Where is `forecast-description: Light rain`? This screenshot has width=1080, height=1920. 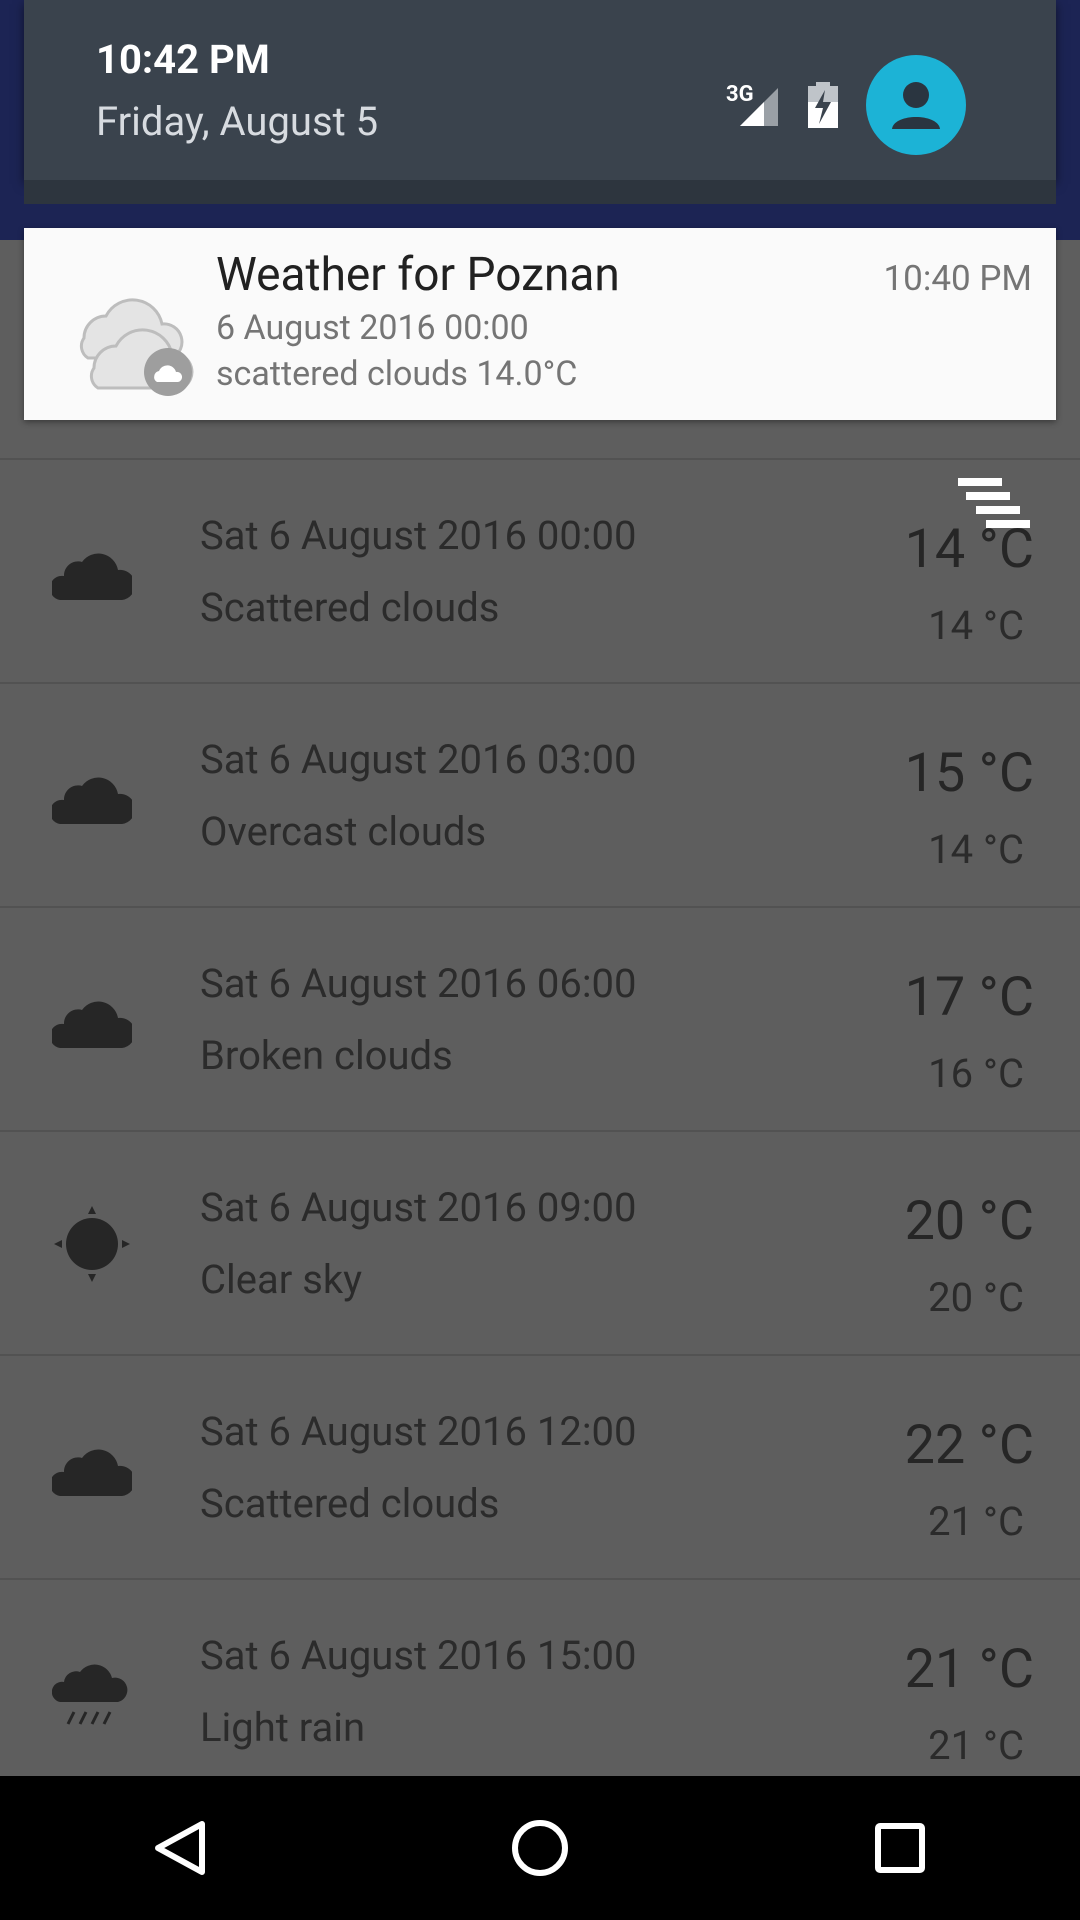 forecast-description: Light rain is located at coordinates (283, 1727).